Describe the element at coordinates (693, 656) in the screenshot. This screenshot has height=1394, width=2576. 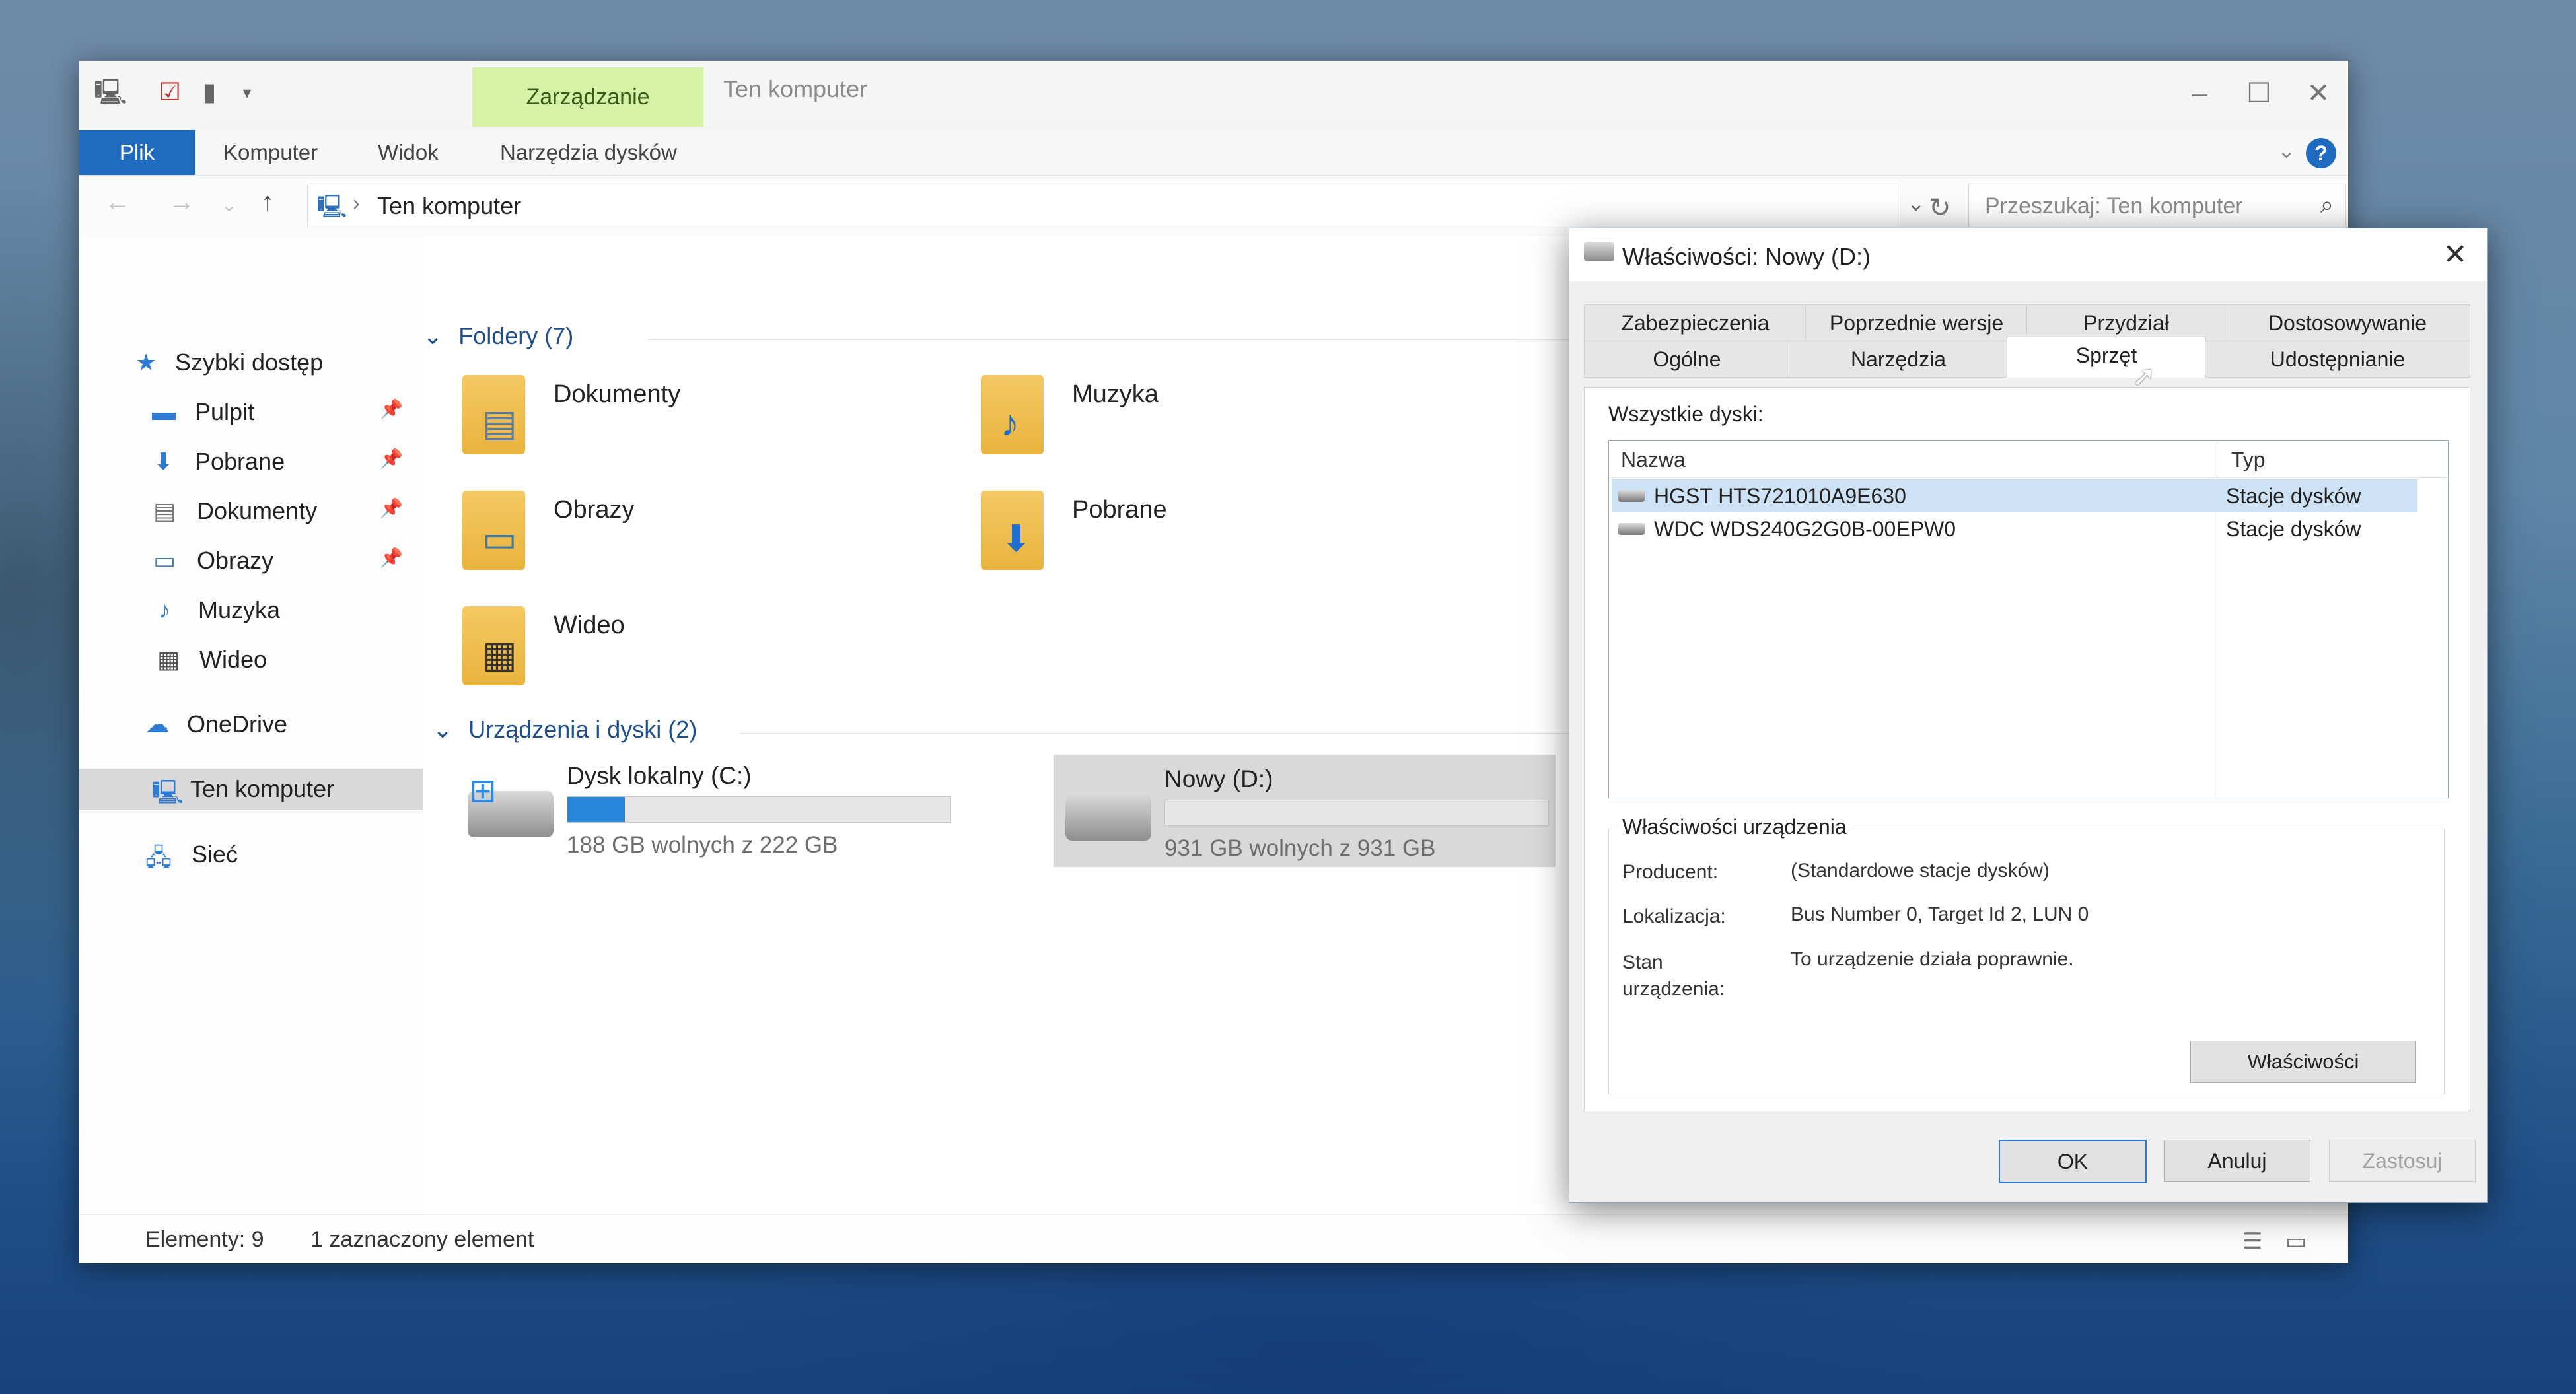
I see `folder-videos: ▦ Wideo` at that location.